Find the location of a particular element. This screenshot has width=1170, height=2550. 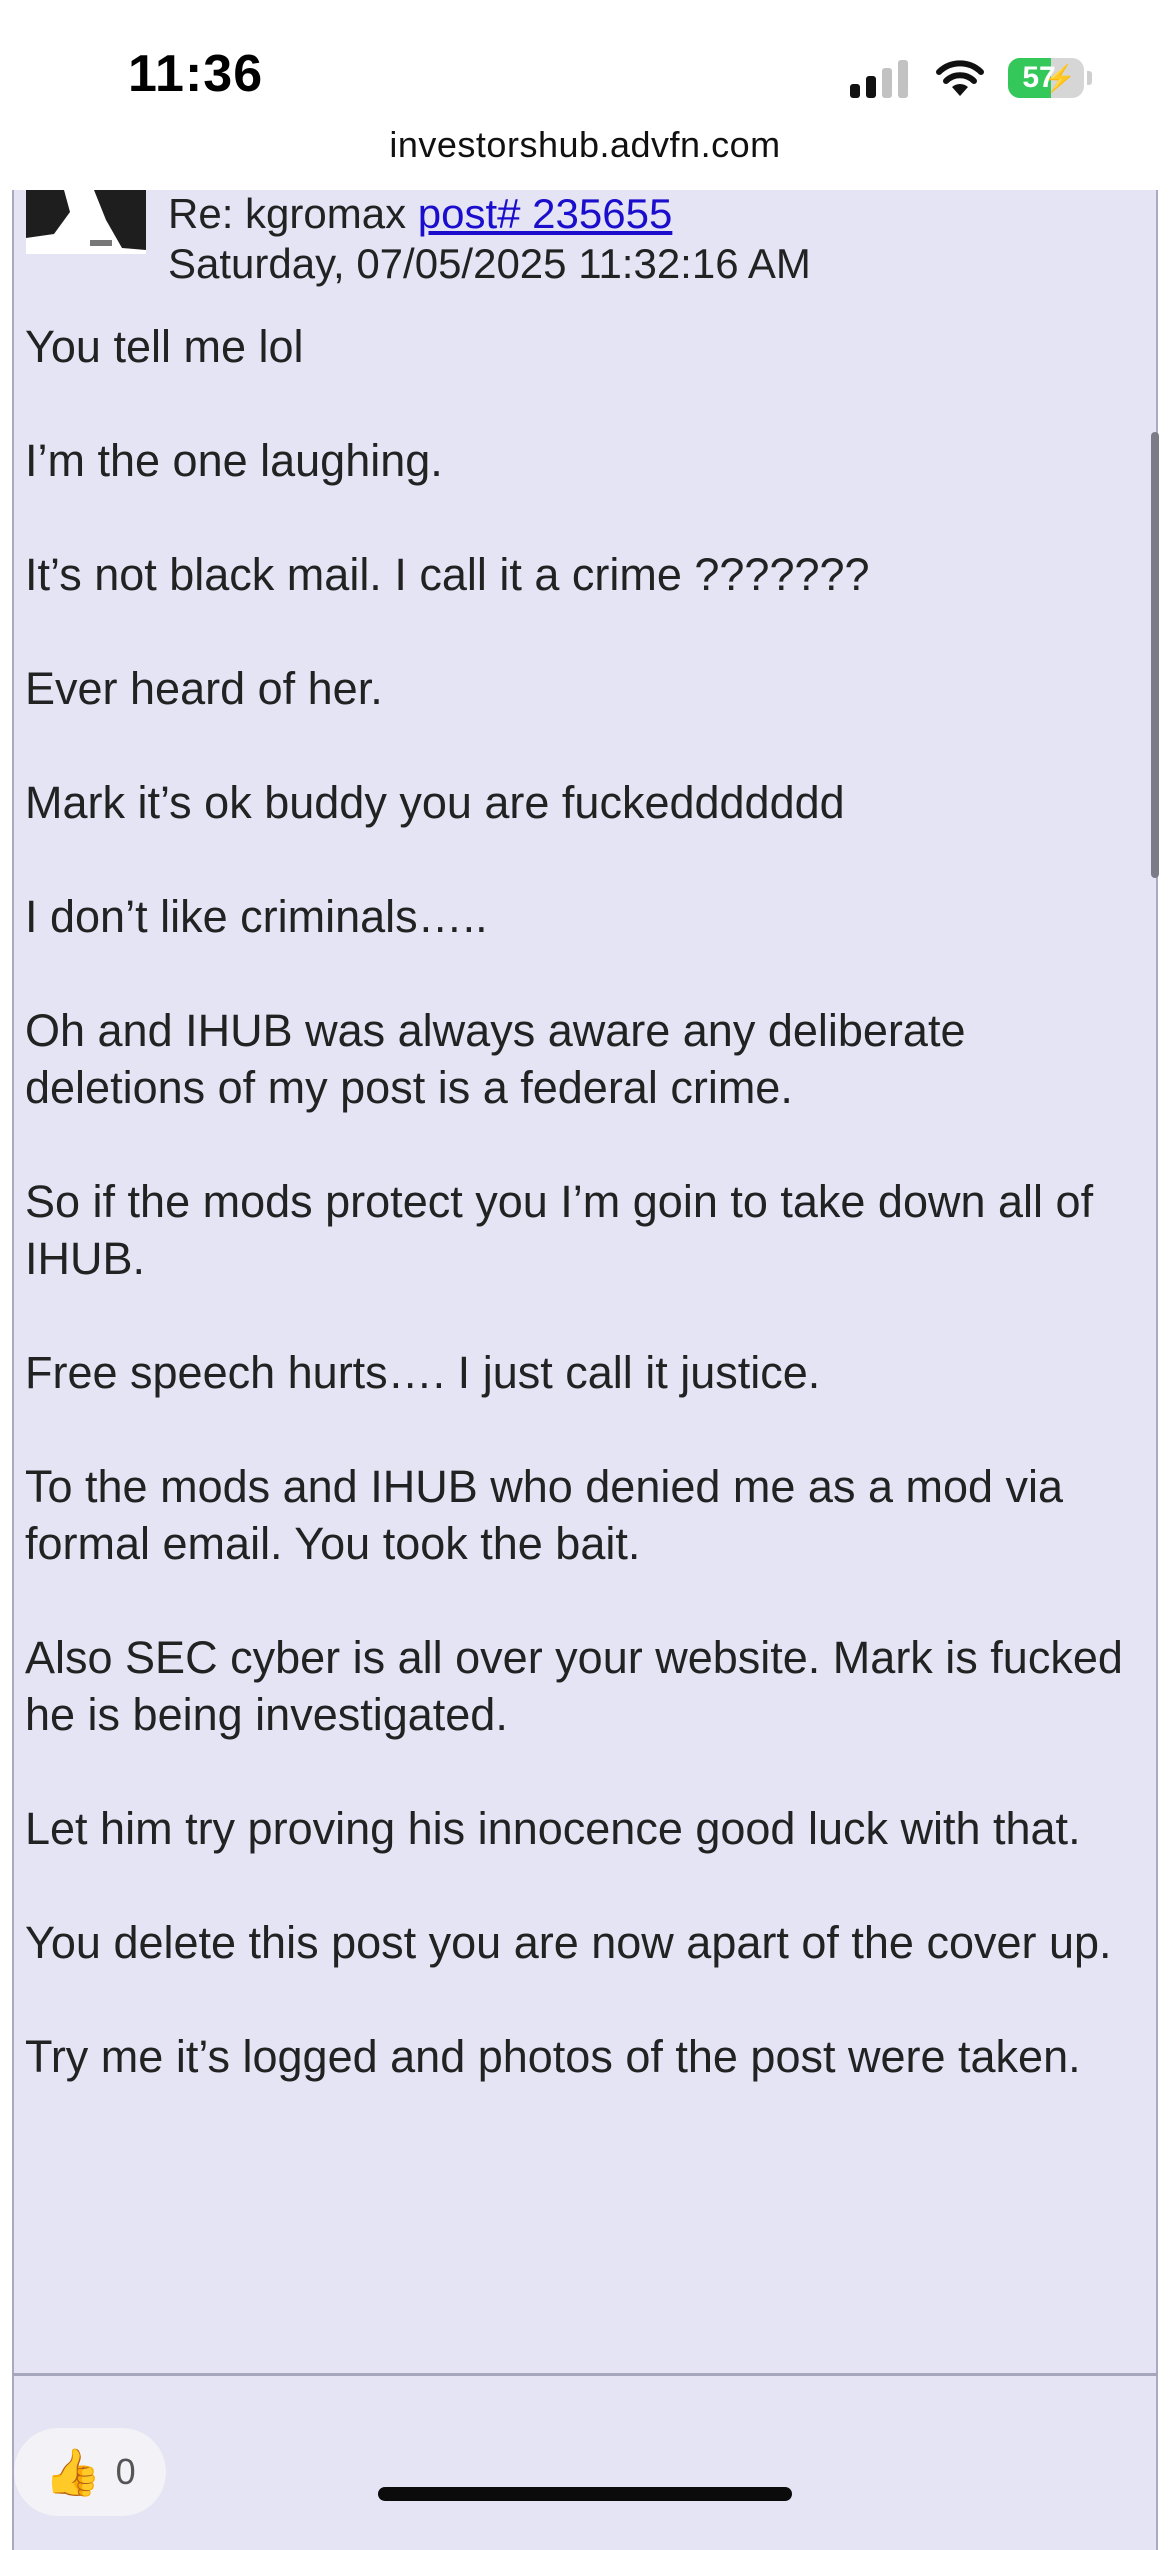

avatar-image is located at coordinates (86, 222).